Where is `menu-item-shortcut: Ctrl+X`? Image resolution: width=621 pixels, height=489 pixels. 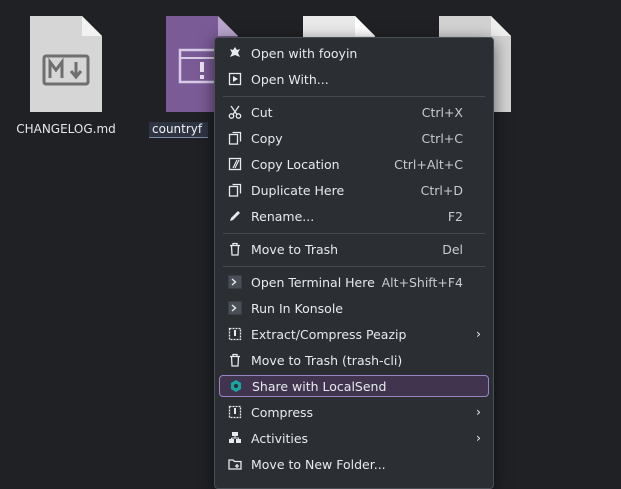
menu-item-shortcut: Ctrl+X is located at coordinates (442, 112).